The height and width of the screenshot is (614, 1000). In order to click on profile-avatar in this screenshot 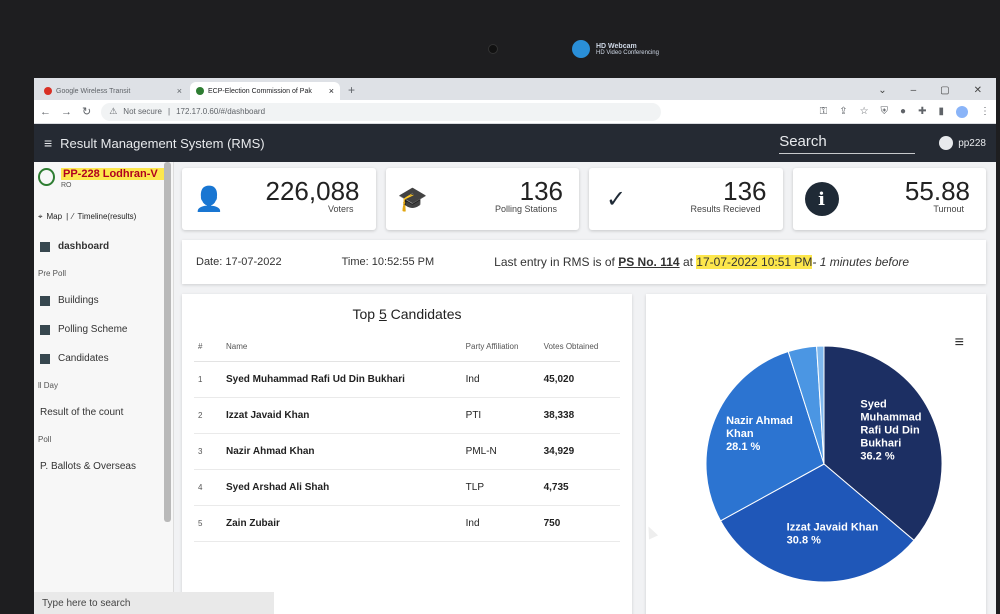, I will do `click(962, 111)`.